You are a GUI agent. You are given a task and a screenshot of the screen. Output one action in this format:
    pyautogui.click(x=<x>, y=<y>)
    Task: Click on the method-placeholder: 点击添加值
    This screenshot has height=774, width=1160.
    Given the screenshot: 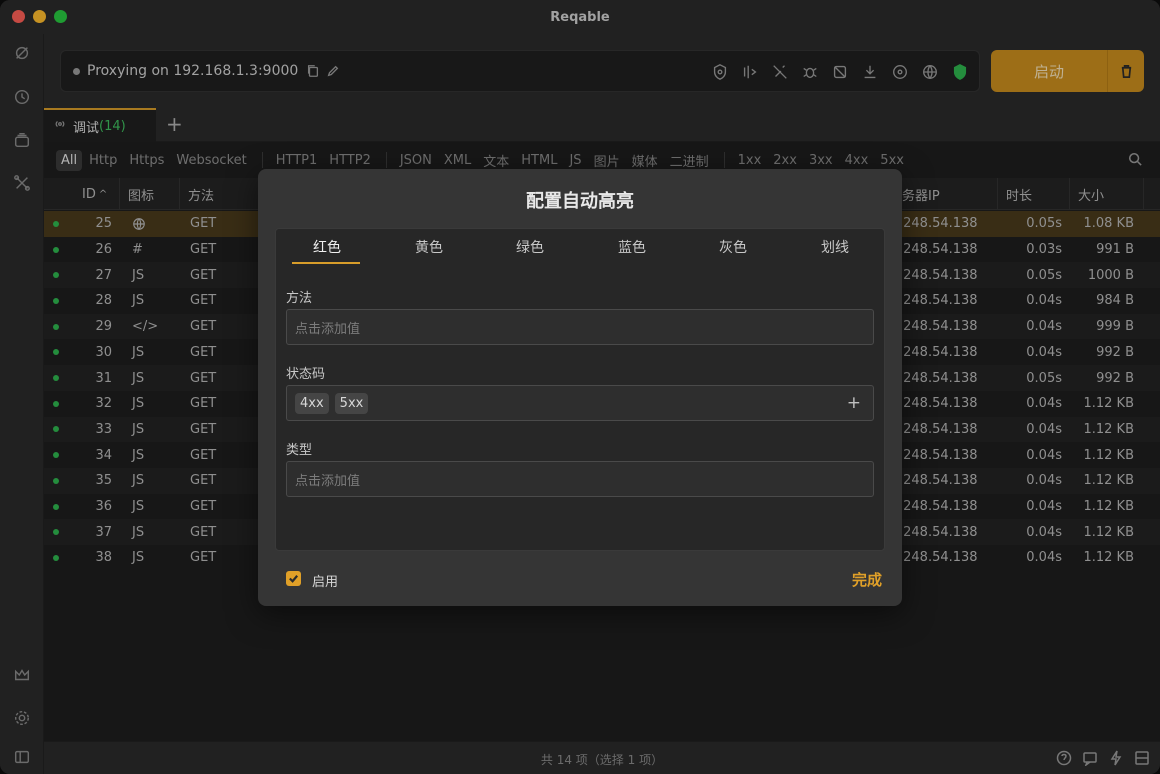 What is the action you would take?
    pyautogui.click(x=328, y=329)
    